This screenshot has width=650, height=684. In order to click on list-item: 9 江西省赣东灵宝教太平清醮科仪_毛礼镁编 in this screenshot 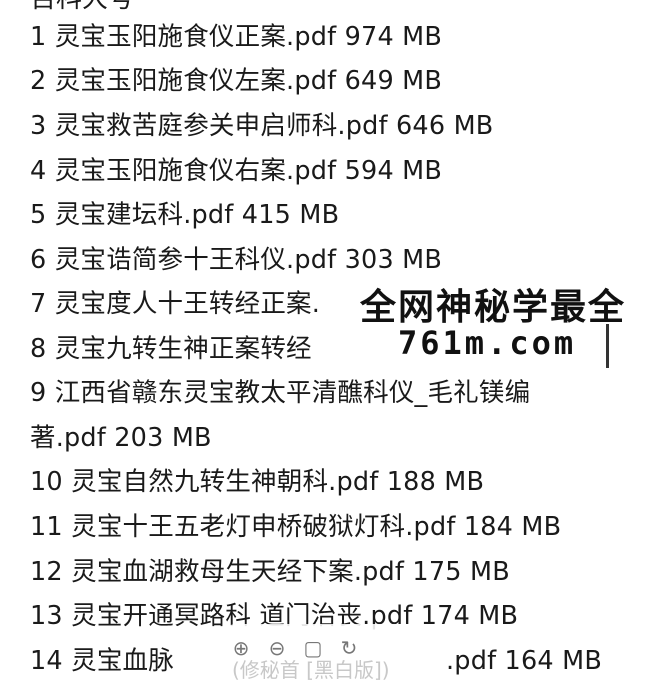, I will do `click(280, 393)`.